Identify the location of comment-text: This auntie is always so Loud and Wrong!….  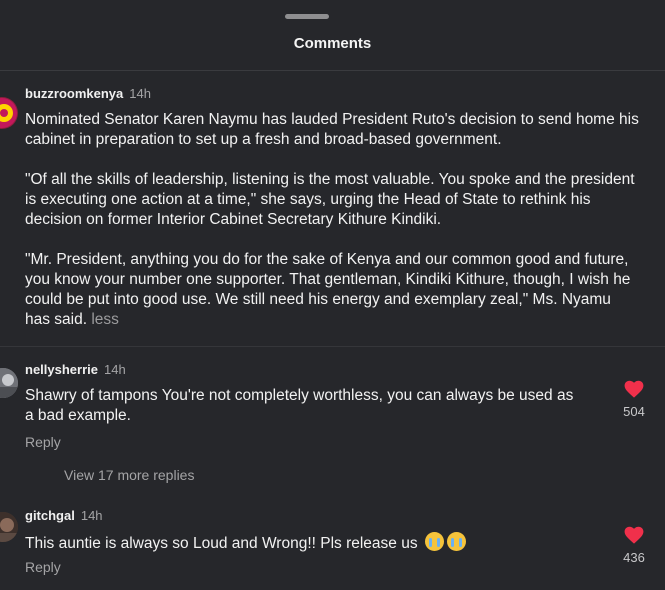
(305, 543).